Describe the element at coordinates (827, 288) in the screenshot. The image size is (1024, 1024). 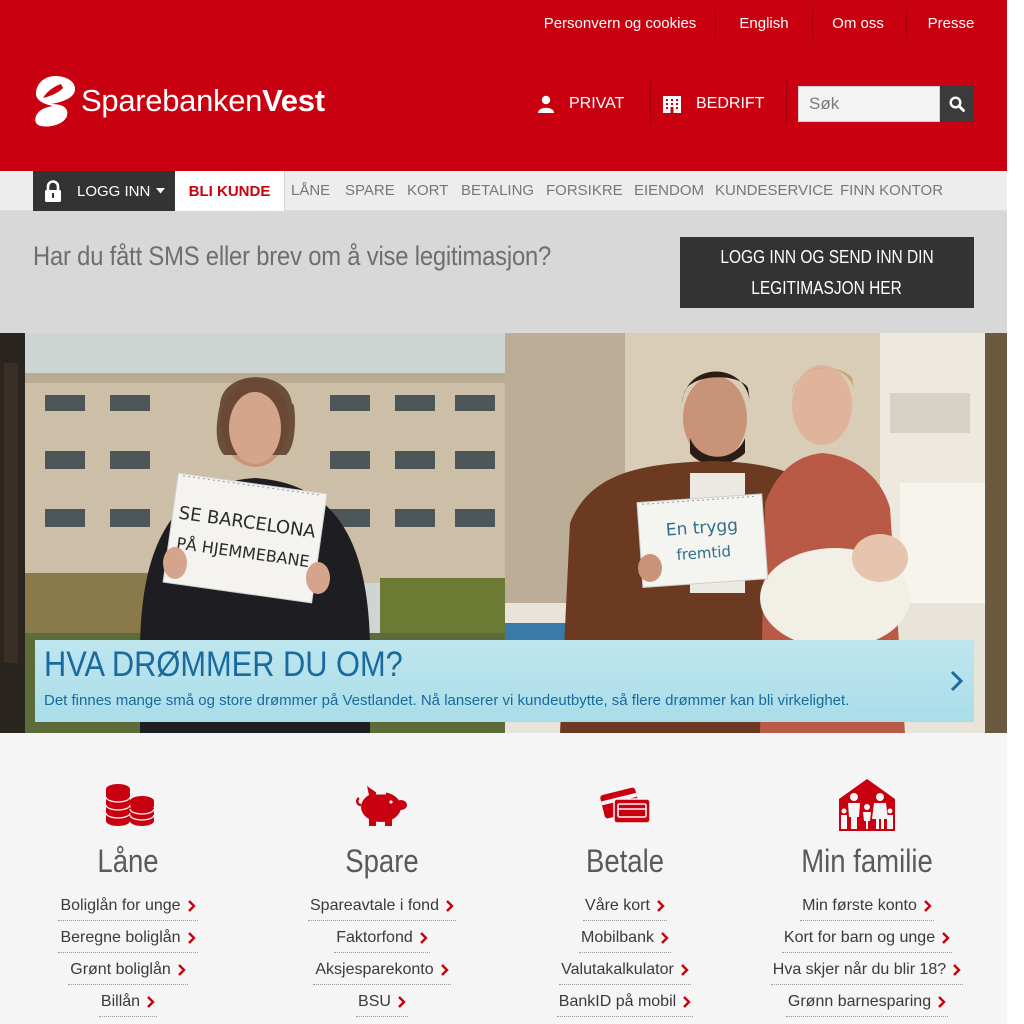
I see `banner-button-line2: LEGITIMASJON HER` at that location.